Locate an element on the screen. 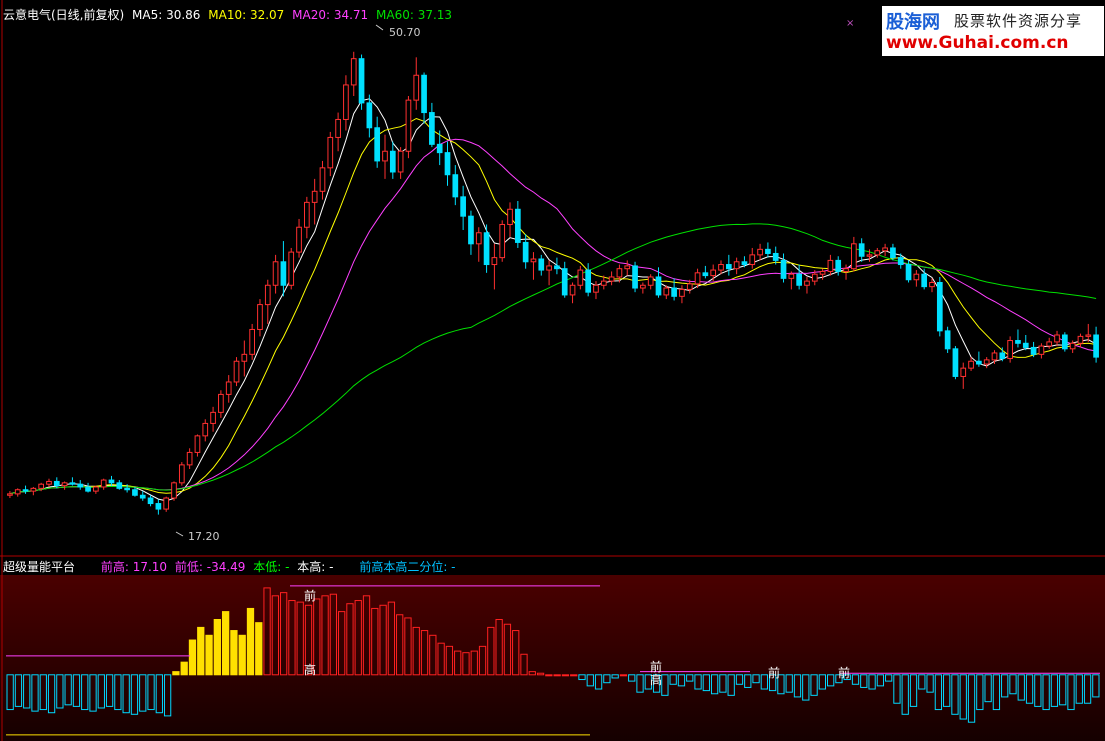  ma5-value: MA5: 30.86 is located at coordinates (166, 15).